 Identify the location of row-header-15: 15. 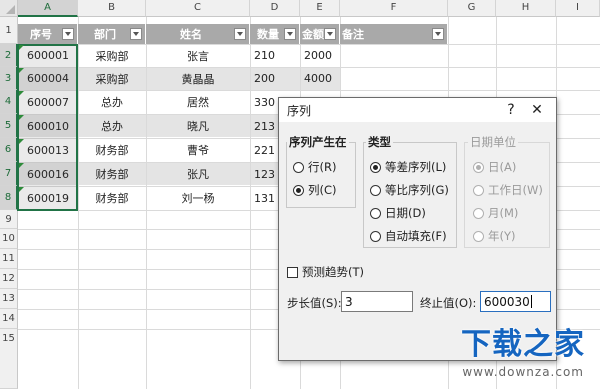
(9, 359).